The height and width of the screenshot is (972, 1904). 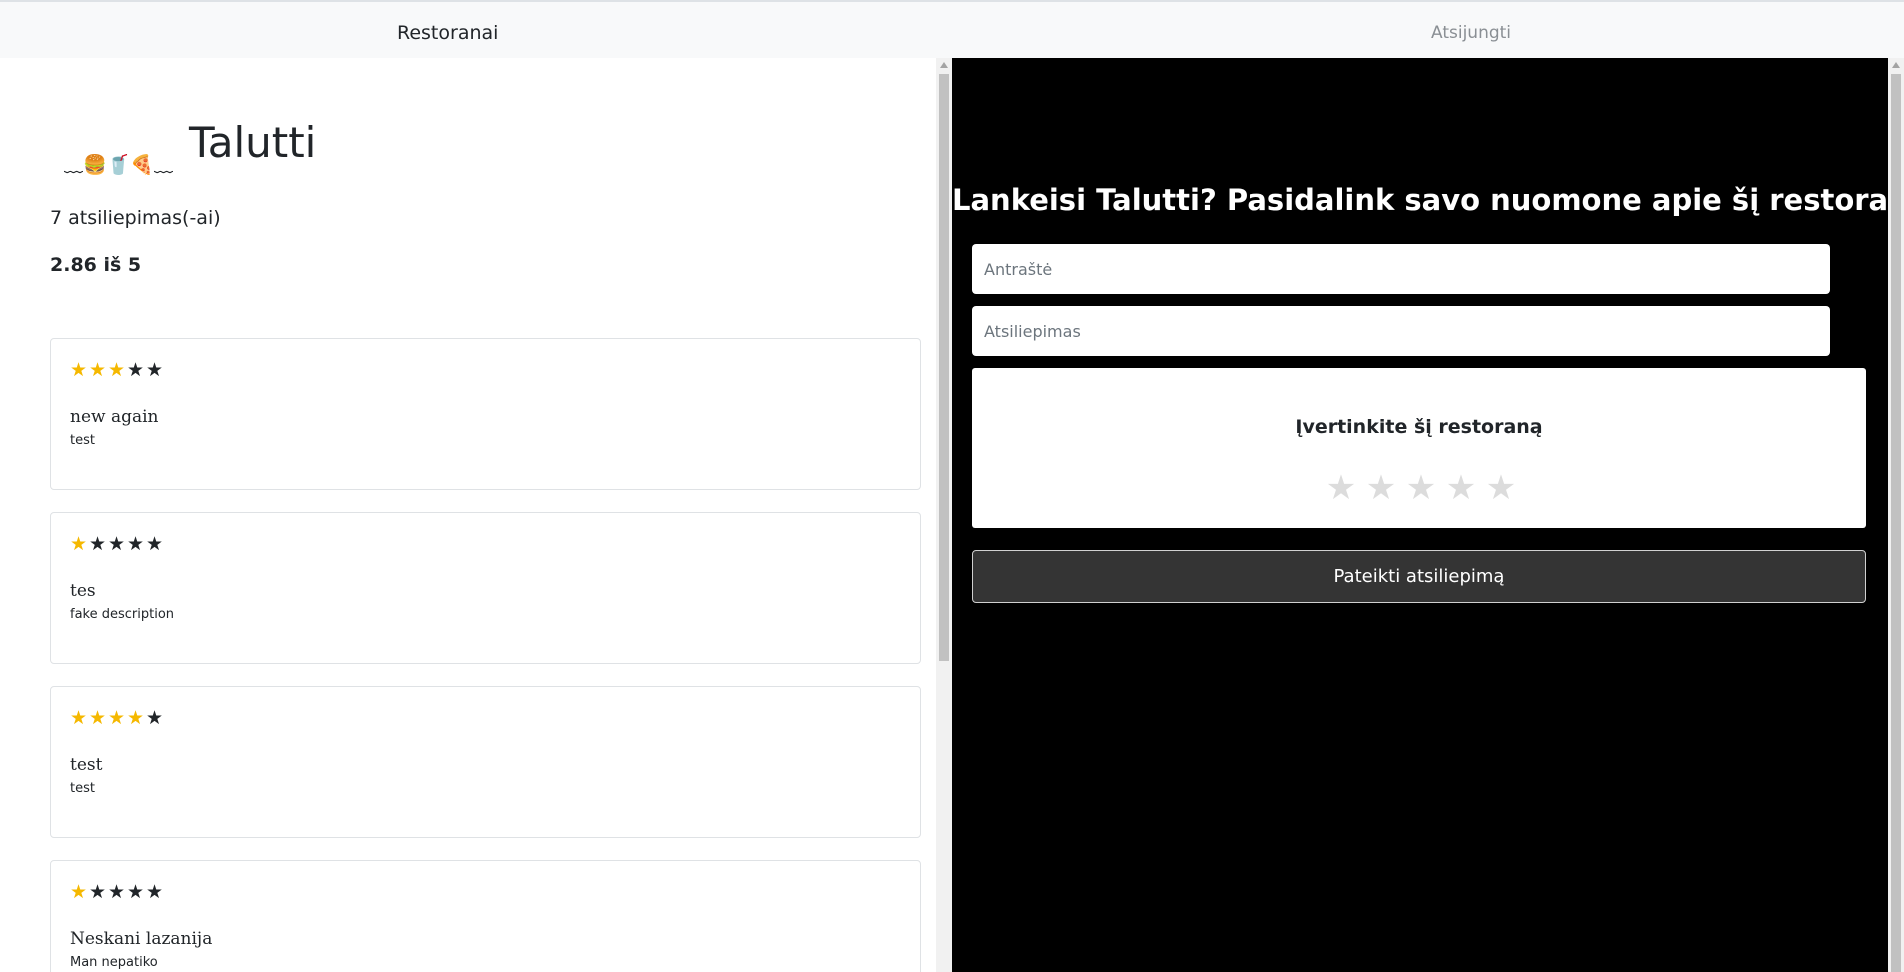 What do you see at coordinates (1419, 448) in the screenshot?
I see `rating-box: Įvertinkite šį restoraną ★ ★ ★ ★ ★` at bounding box center [1419, 448].